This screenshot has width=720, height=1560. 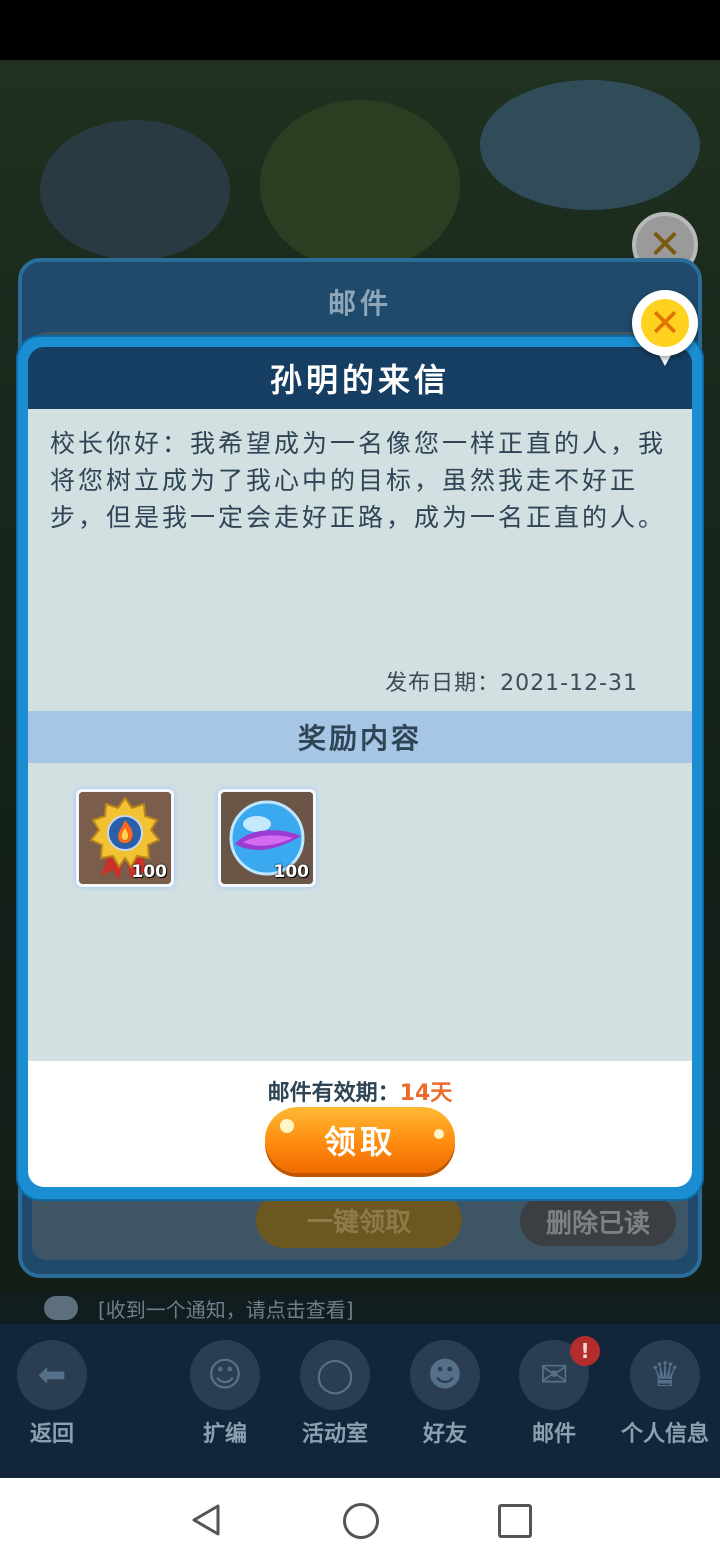 I want to click on nav-label-mail: 邮件, so click(x=553, y=1434).